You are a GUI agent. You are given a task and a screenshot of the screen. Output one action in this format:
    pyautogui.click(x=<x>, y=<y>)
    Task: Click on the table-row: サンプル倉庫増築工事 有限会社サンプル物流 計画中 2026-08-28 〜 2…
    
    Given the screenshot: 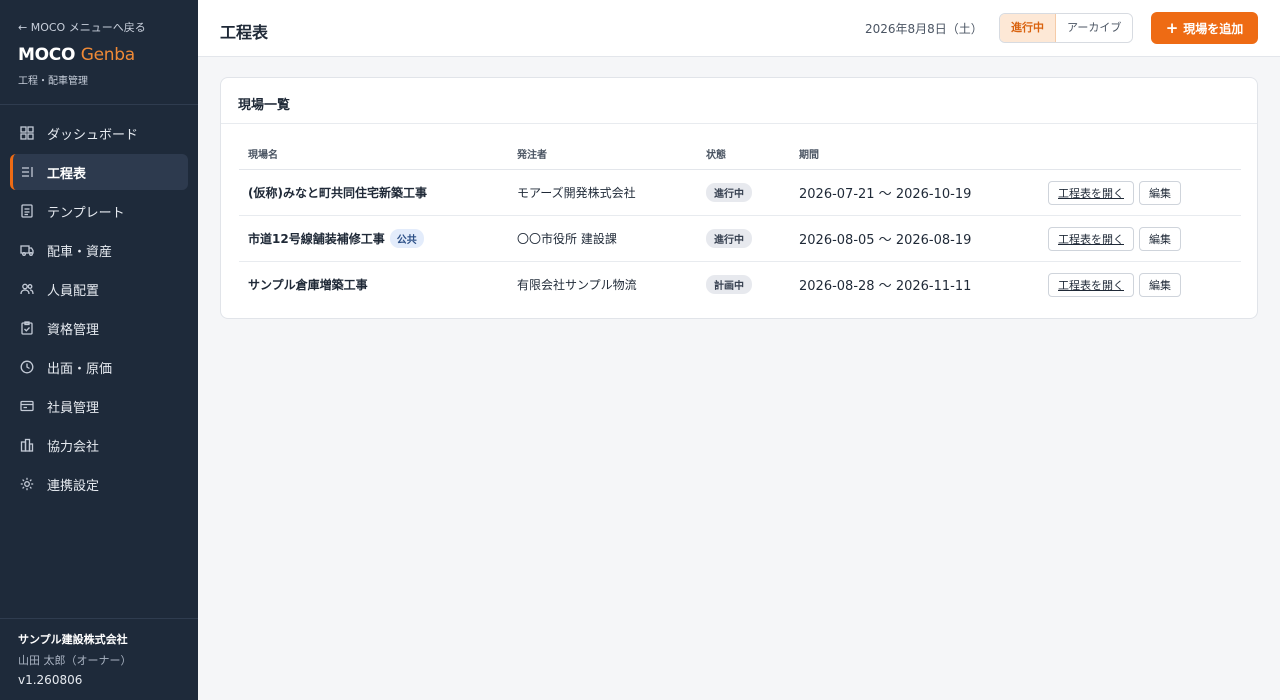 What is the action you would take?
    pyautogui.click(x=740, y=285)
    